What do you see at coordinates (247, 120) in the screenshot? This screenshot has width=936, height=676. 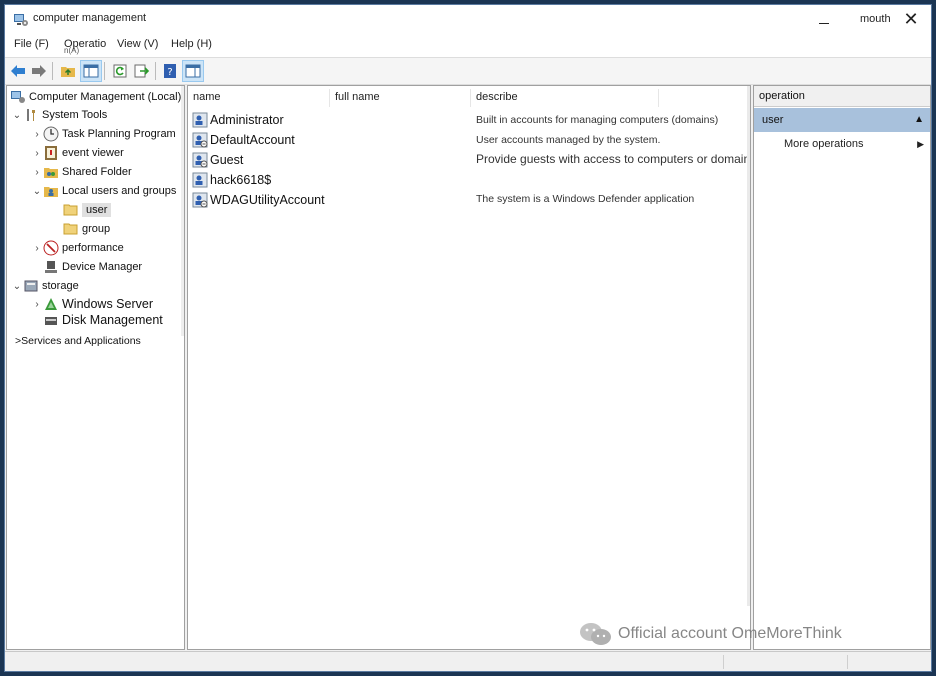 I see `user-name: Administrator` at bounding box center [247, 120].